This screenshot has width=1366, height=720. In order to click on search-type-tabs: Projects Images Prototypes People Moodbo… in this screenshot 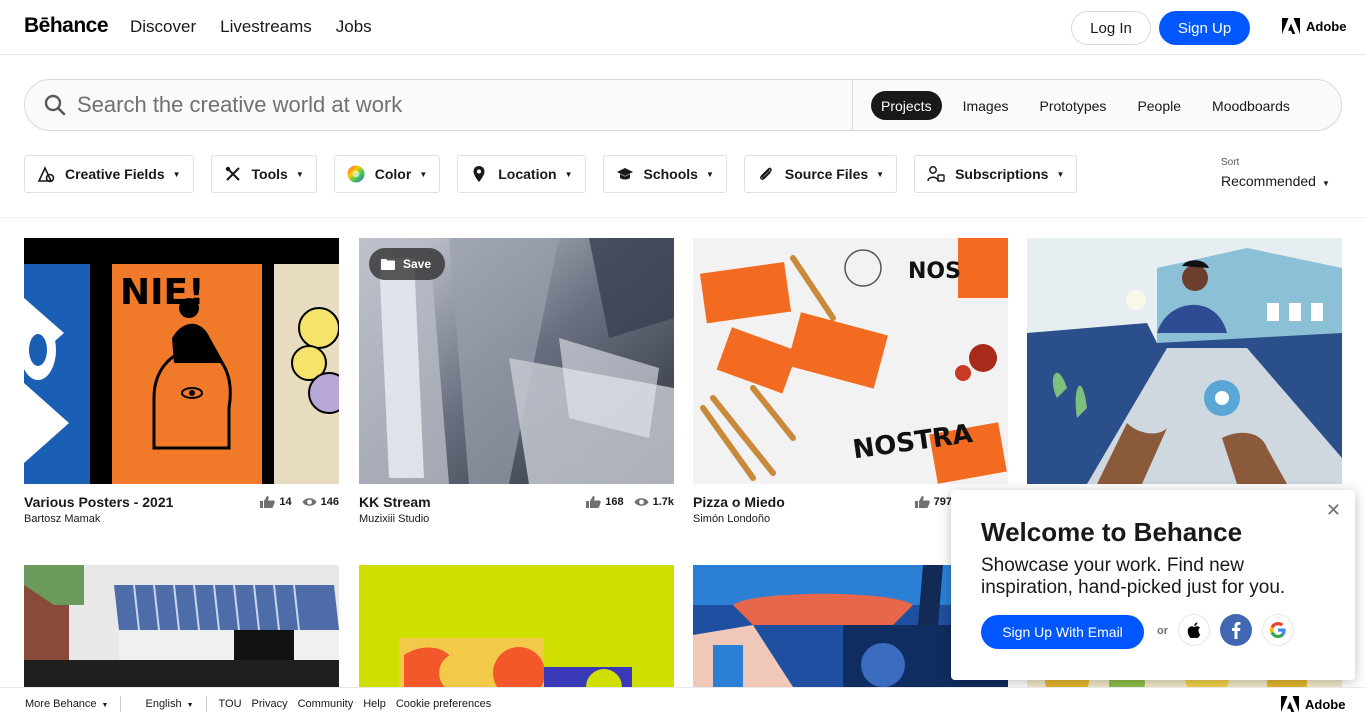, I will do `click(1091, 105)`.